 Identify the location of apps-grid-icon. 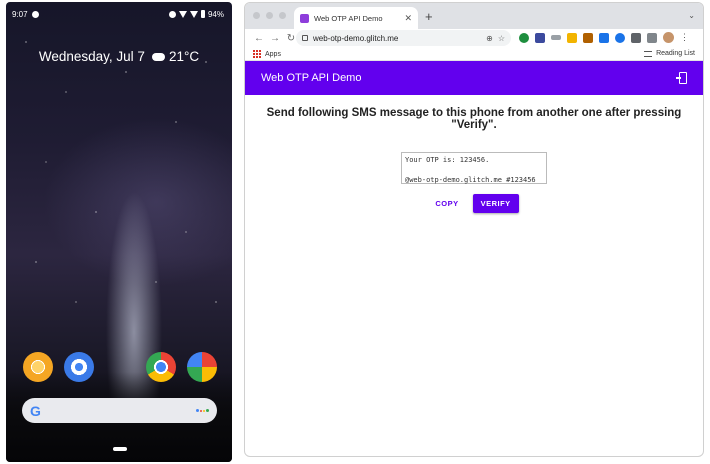
(257, 53).